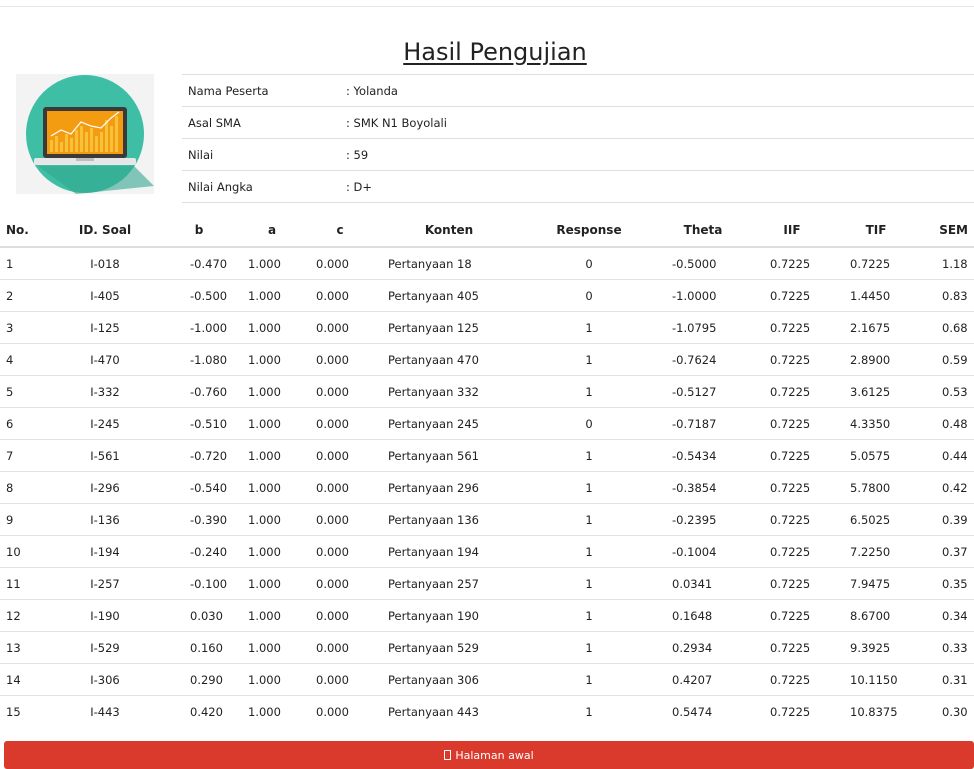 The width and height of the screenshot is (974, 769). I want to click on column-header: ID. Soal, so click(105, 231).